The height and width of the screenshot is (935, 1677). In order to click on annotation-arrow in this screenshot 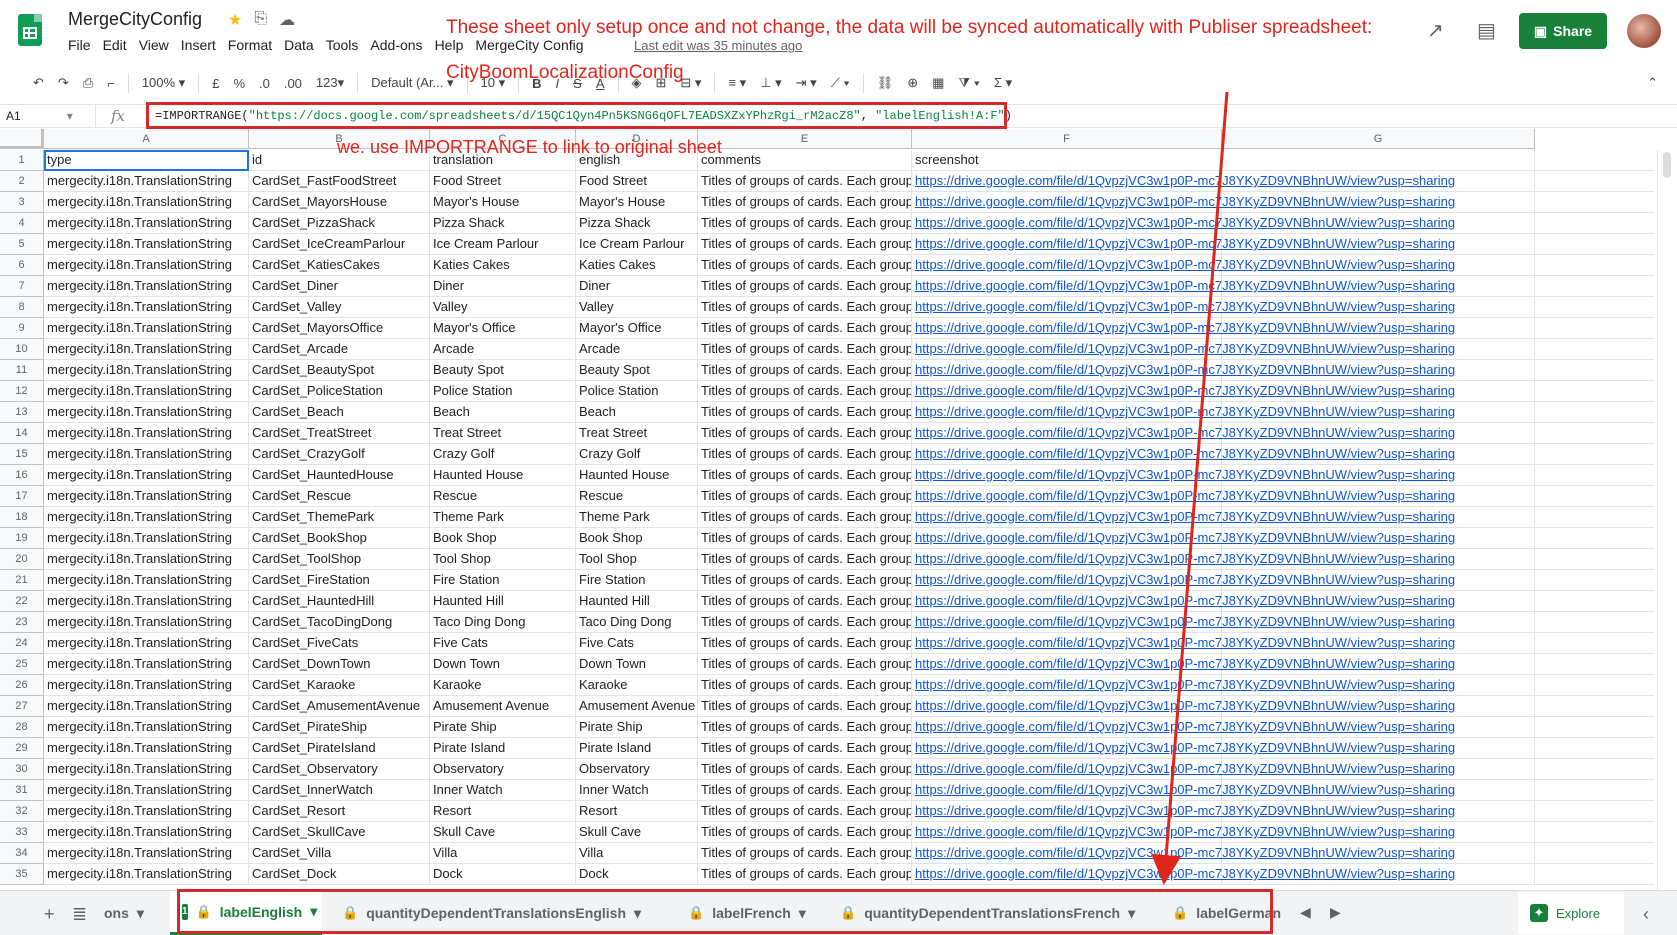, I will do `click(1190, 488)`.